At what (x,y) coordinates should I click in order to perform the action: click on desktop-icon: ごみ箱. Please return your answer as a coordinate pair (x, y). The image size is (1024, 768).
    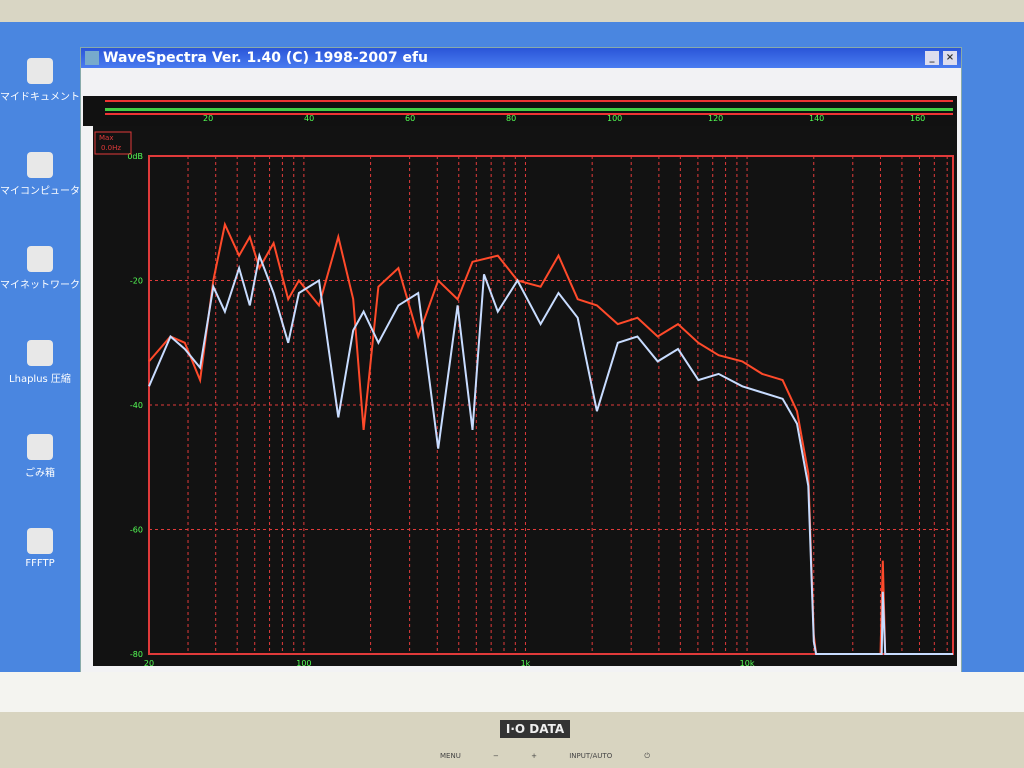
    Looking at the image, I should click on (40, 478).